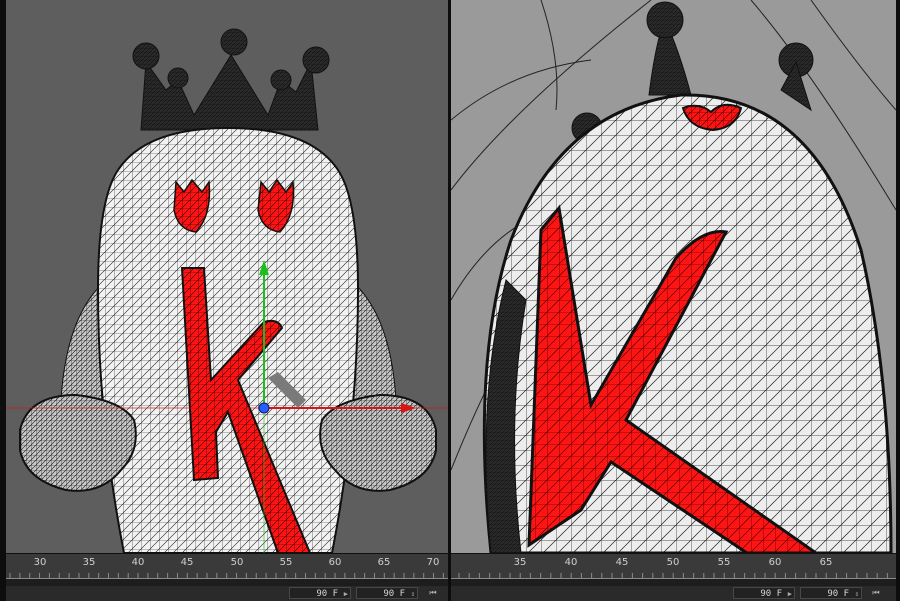 This screenshot has width=900, height=601. I want to click on right-timeline: 35 40 45 50 55 60 65 90 F ▶ 90 F ⇕ ⏮, so click(673, 577).